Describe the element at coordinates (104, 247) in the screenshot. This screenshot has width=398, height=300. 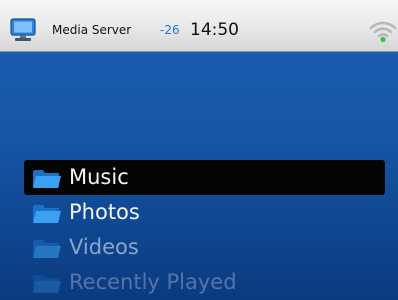
I see `menu-item-label: Videos` at that location.